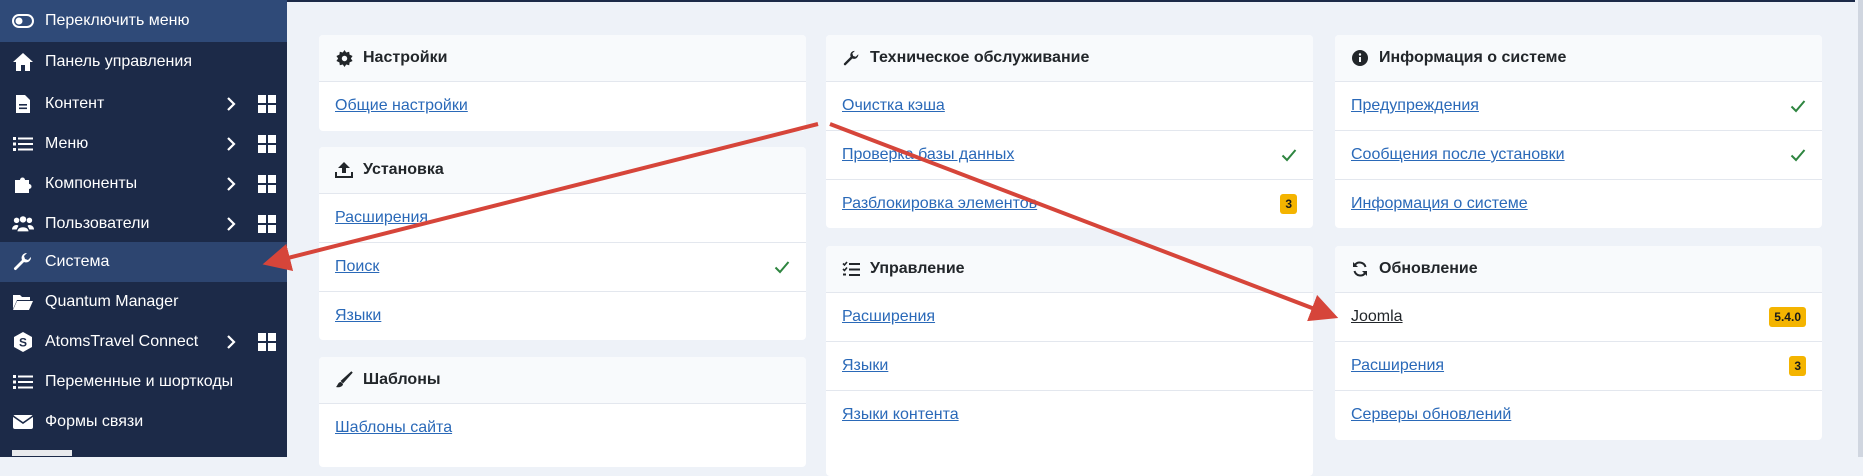 This screenshot has width=1863, height=476. What do you see at coordinates (928, 155) in the screenshot?
I see `database-check-link: Проверка базы данных` at bounding box center [928, 155].